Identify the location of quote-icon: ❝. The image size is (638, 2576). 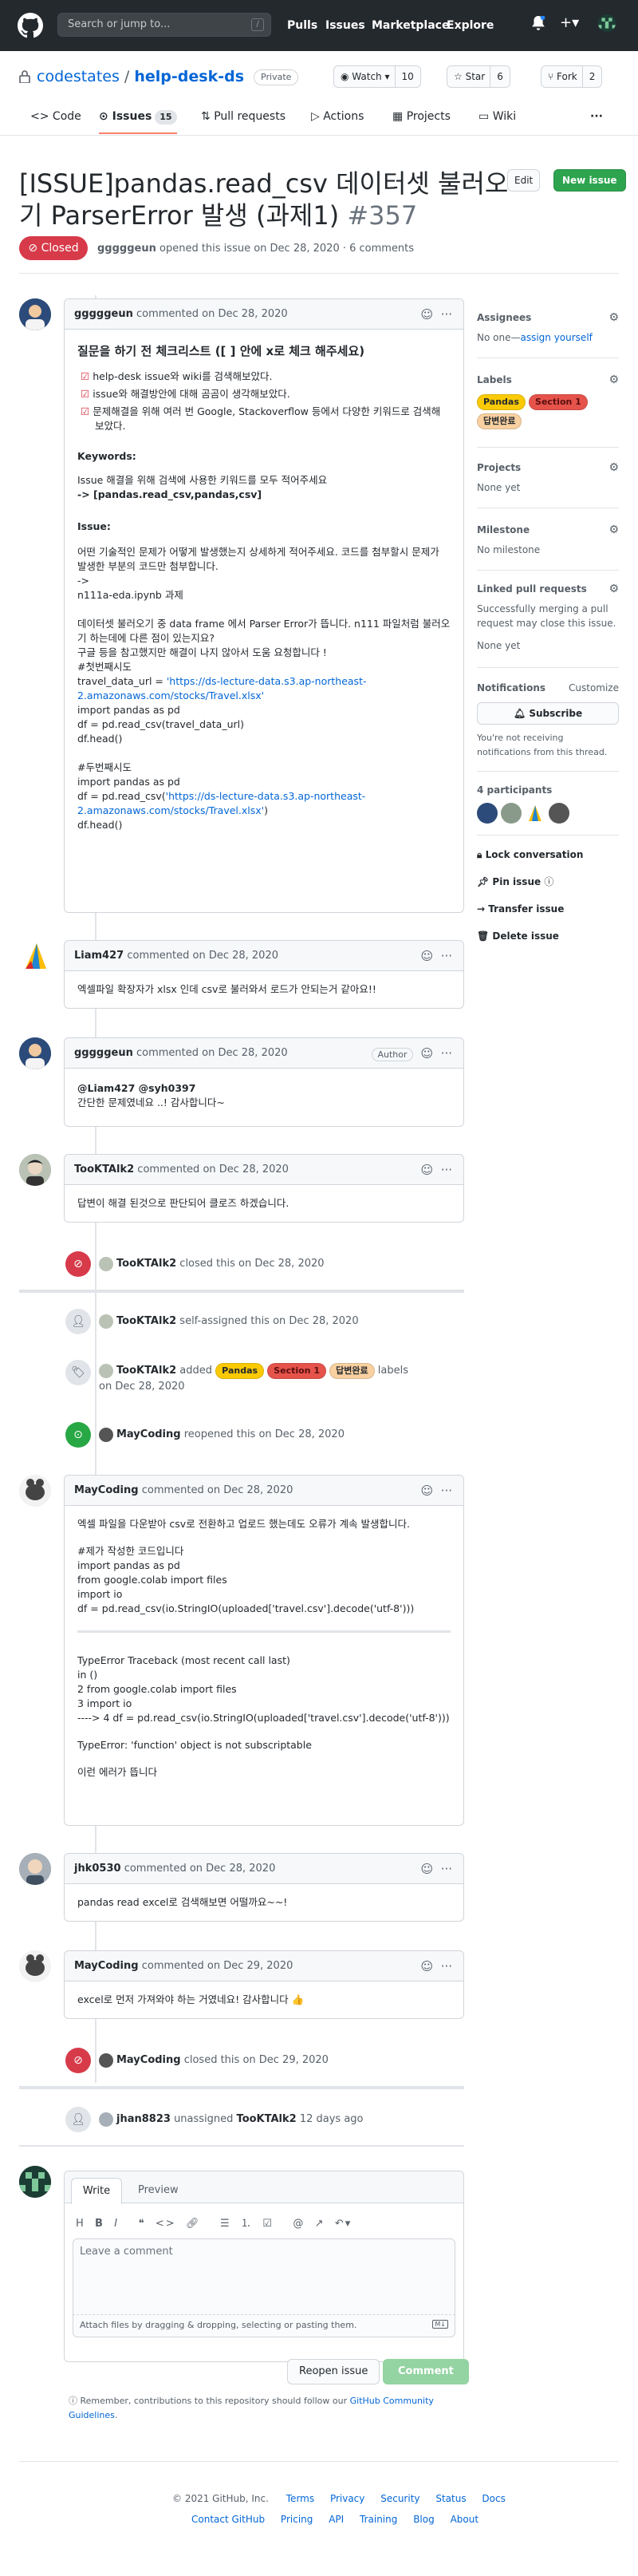
(142, 2224).